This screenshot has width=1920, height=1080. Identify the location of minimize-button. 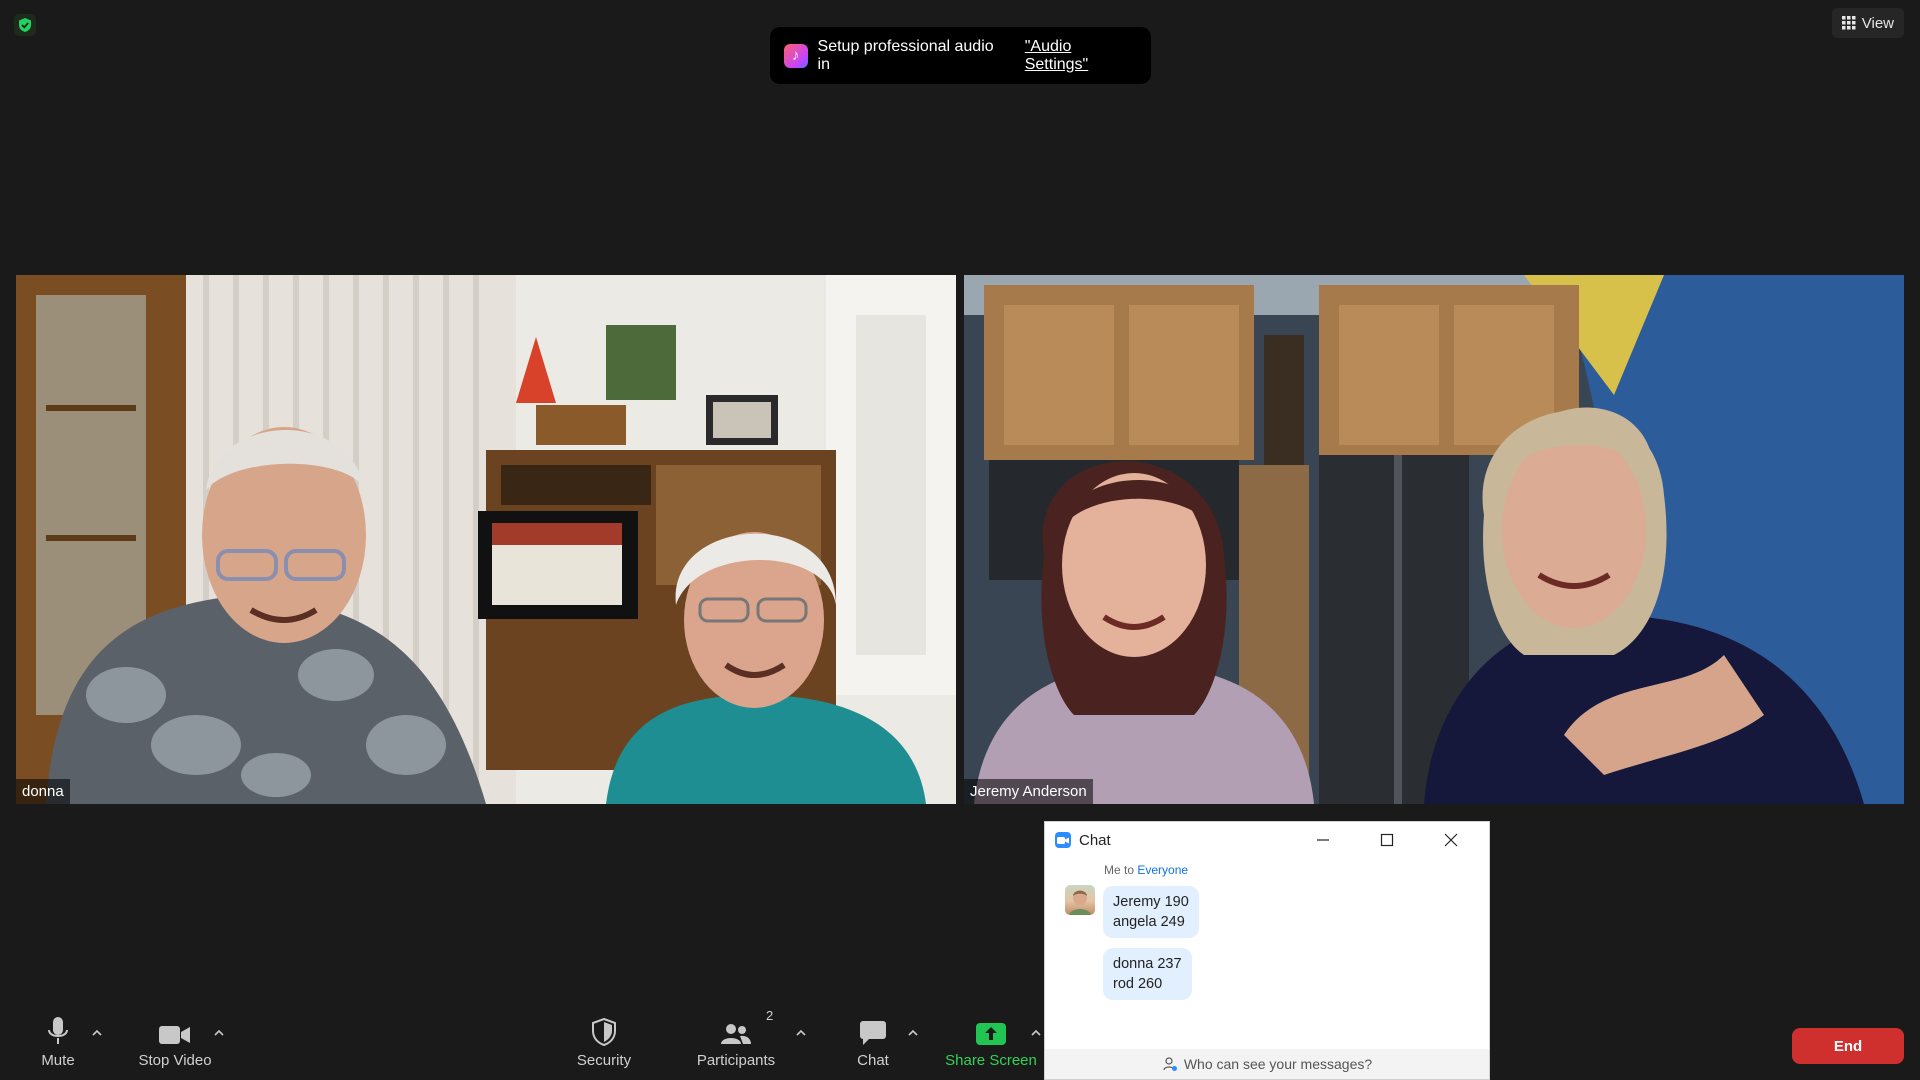
(1323, 840).